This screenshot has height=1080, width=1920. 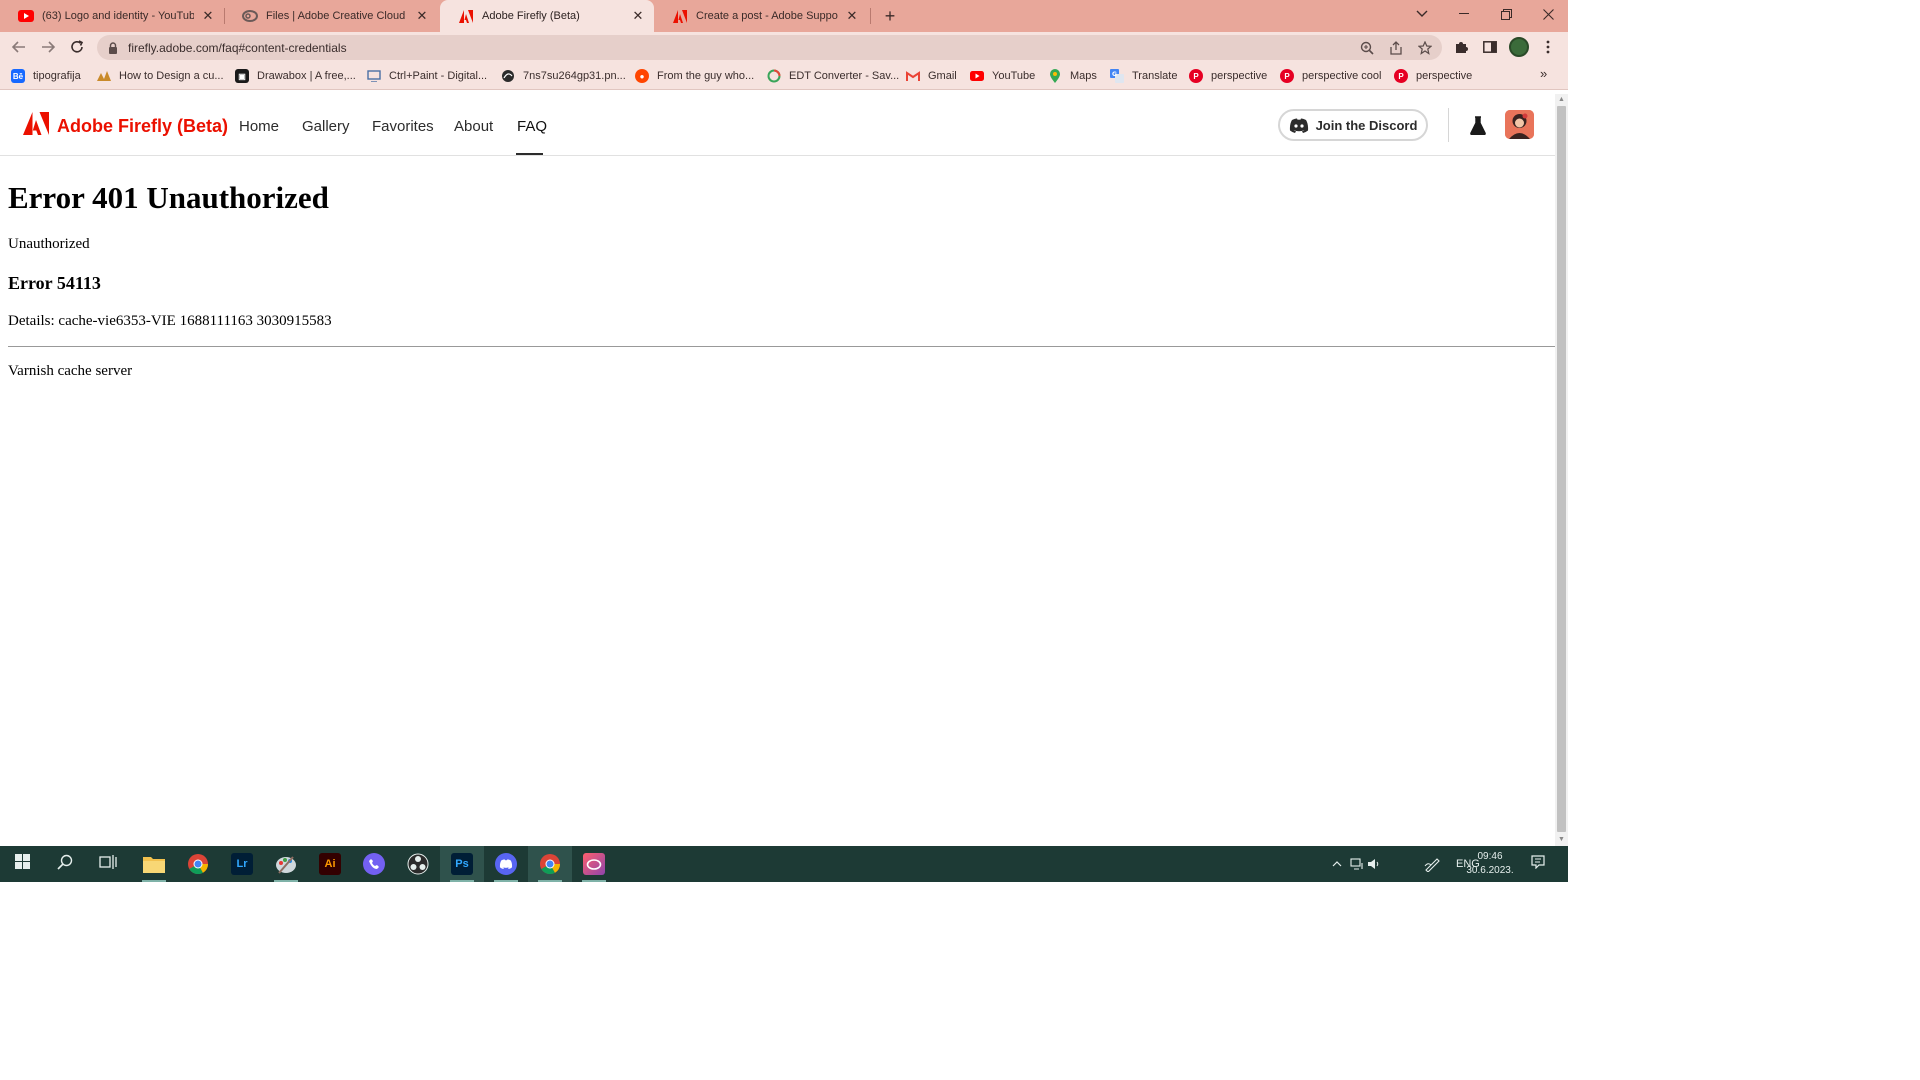 I want to click on taskbar-creative-cloud, so click(x=594, y=864).